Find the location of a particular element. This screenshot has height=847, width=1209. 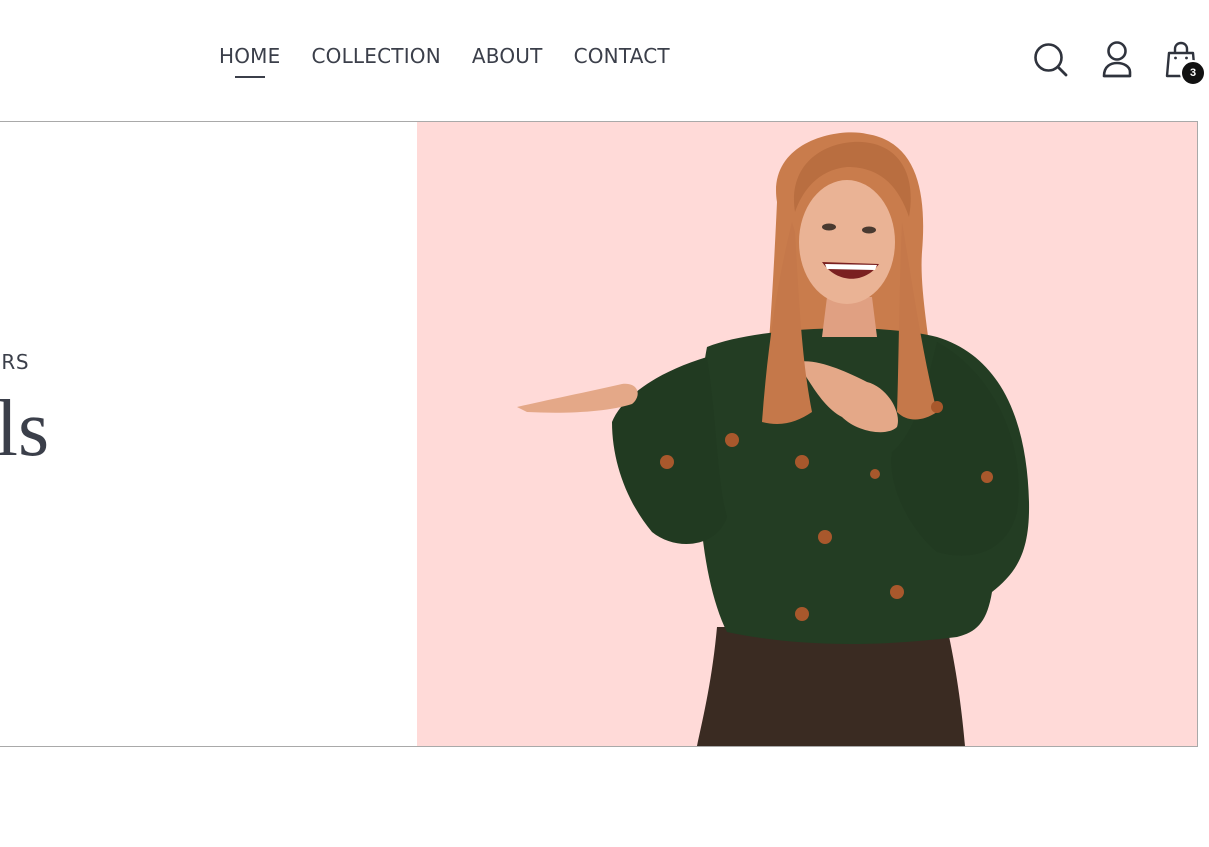

cart-count-badge: 3 is located at coordinates (1193, 73).